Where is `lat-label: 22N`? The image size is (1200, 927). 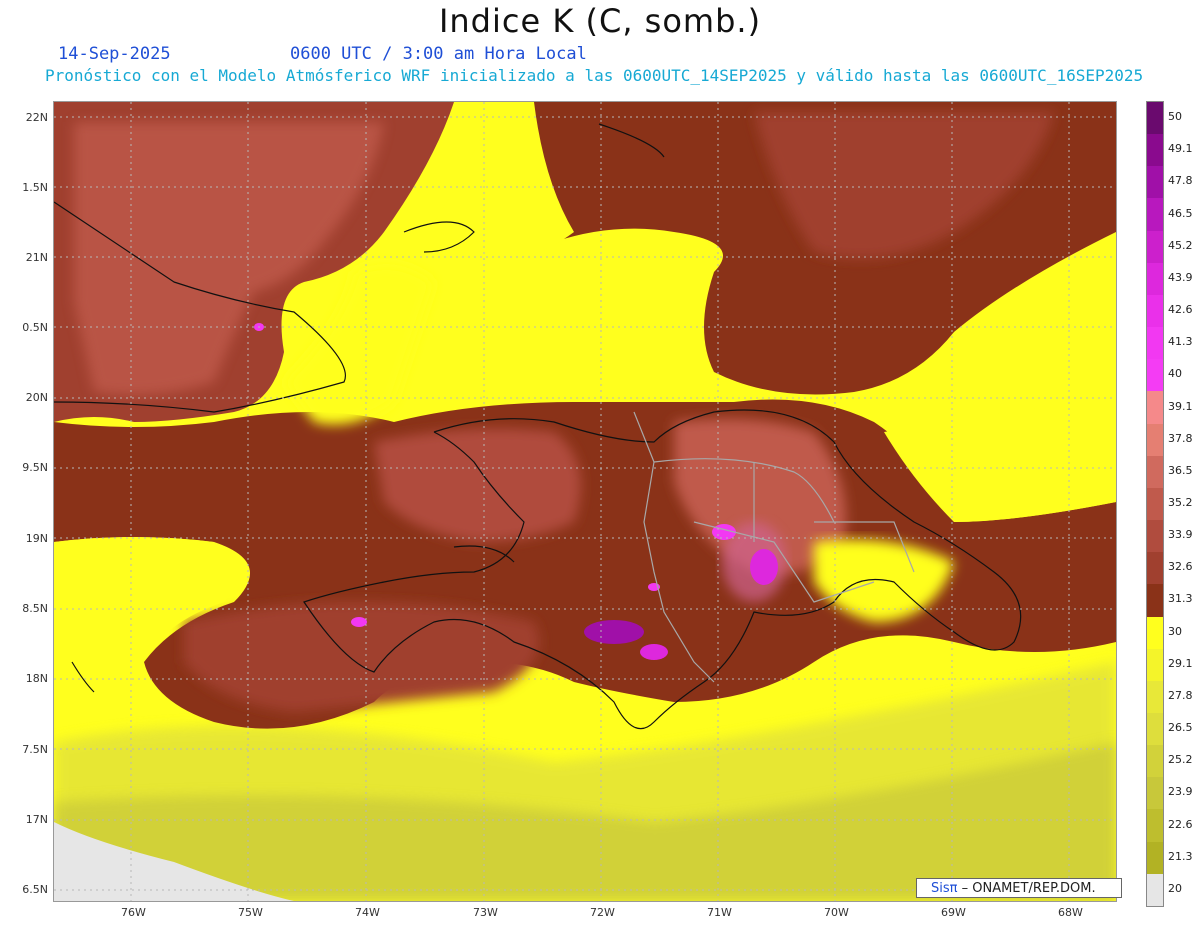
lat-label: 22N is located at coordinates (36, 117).